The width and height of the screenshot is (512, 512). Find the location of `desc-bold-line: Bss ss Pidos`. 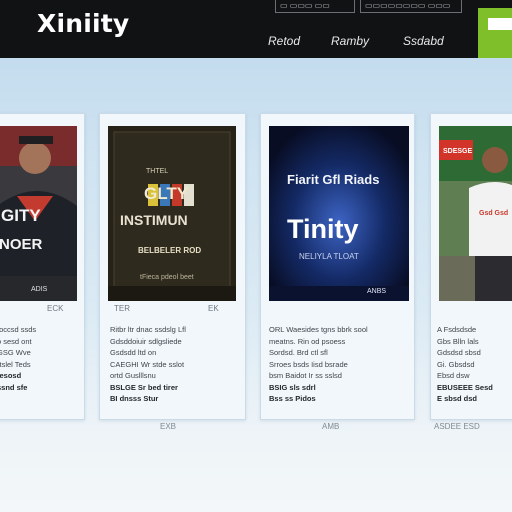

desc-bold-line: Bss ss Pidos is located at coordinates (292, 398).